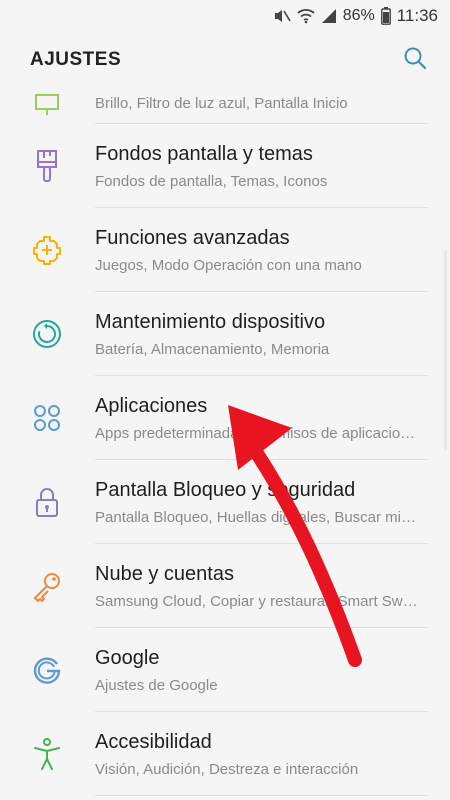 The width and height of the screenshot is (450, 800). I want to click on divider, so click(261, 795).